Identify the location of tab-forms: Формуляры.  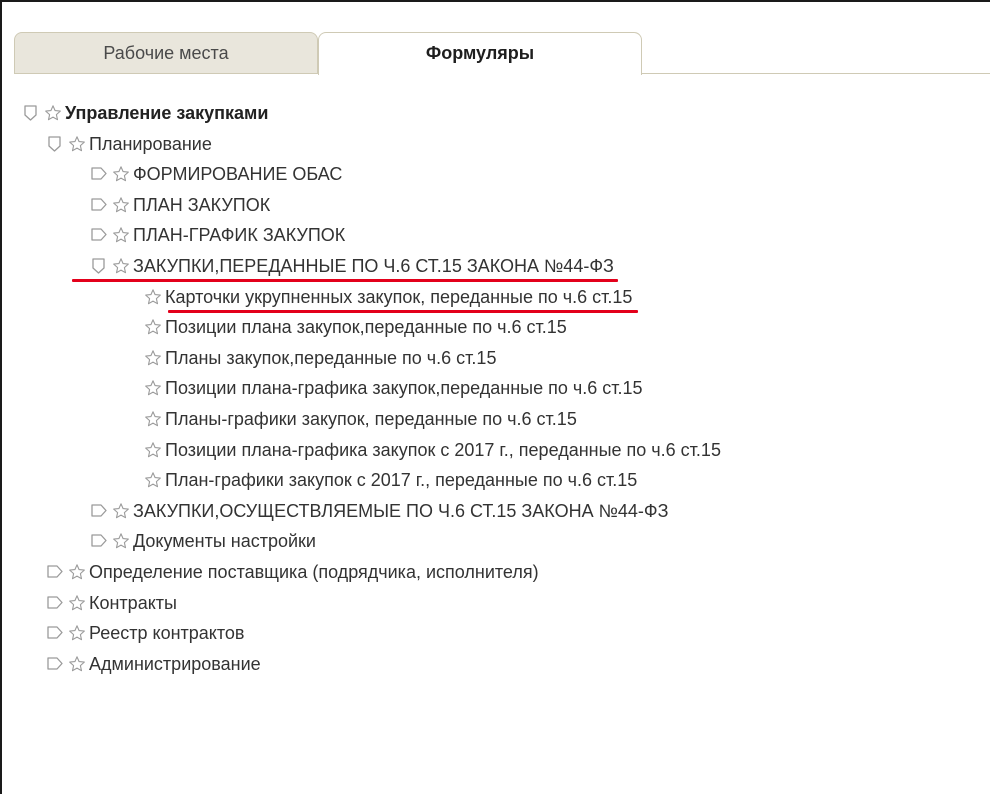
(480, 53).